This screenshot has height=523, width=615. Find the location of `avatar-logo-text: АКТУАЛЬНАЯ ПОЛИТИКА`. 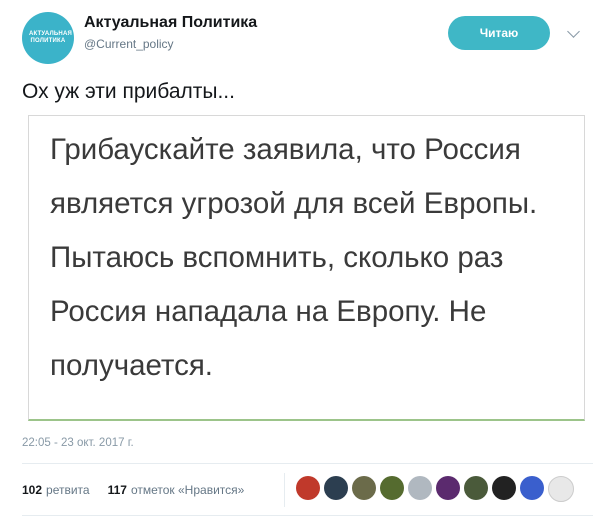

avatar-logo-text: АКТУАЛЬНАЯ ПОЛИТИКА is located at coordinates (50, 37).